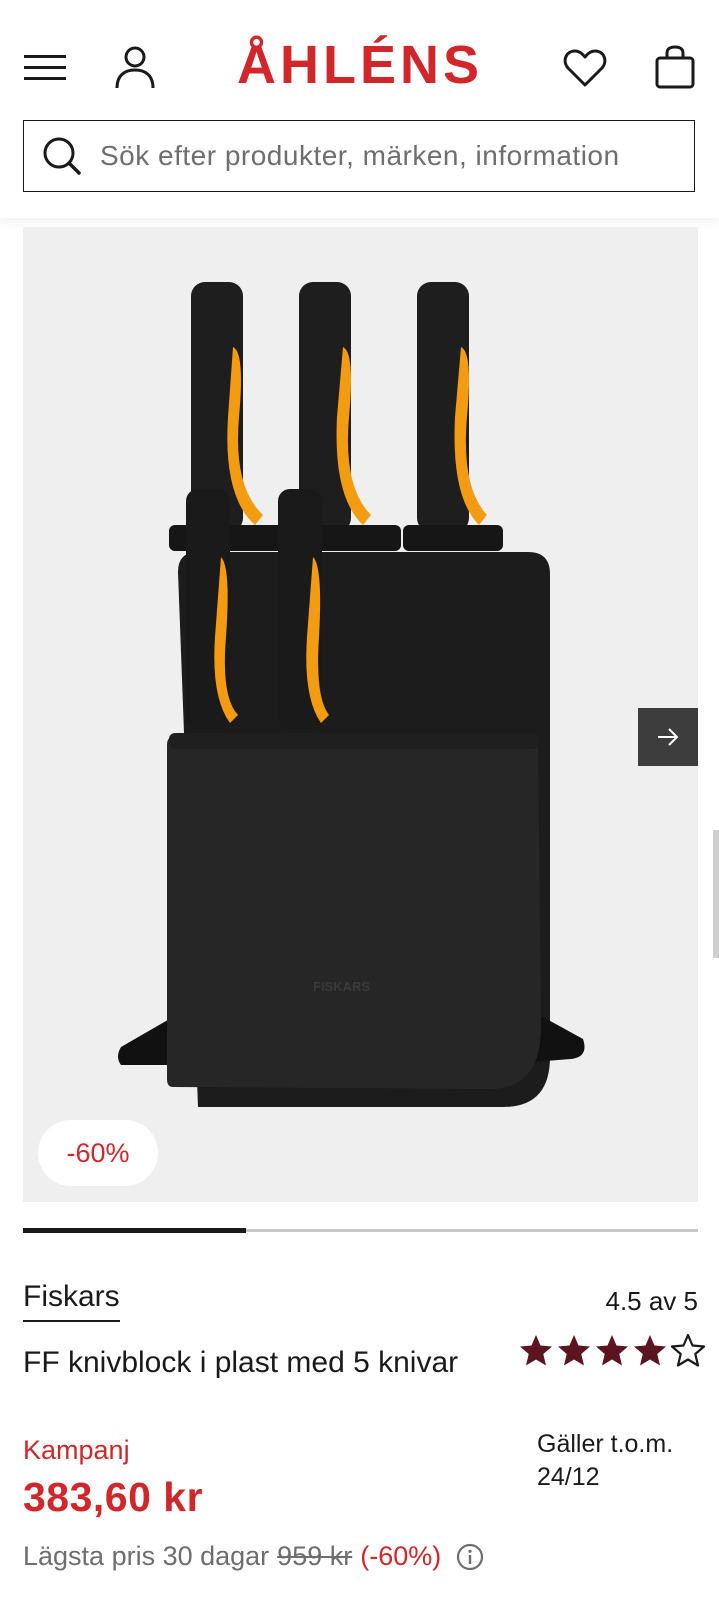 The height and width of the screenshot is (1602, 719). What do you see at coordinates (71, 1301) in the screenshot?
I see `brand-link: Fiskars` at bounding box center [71, 1301].